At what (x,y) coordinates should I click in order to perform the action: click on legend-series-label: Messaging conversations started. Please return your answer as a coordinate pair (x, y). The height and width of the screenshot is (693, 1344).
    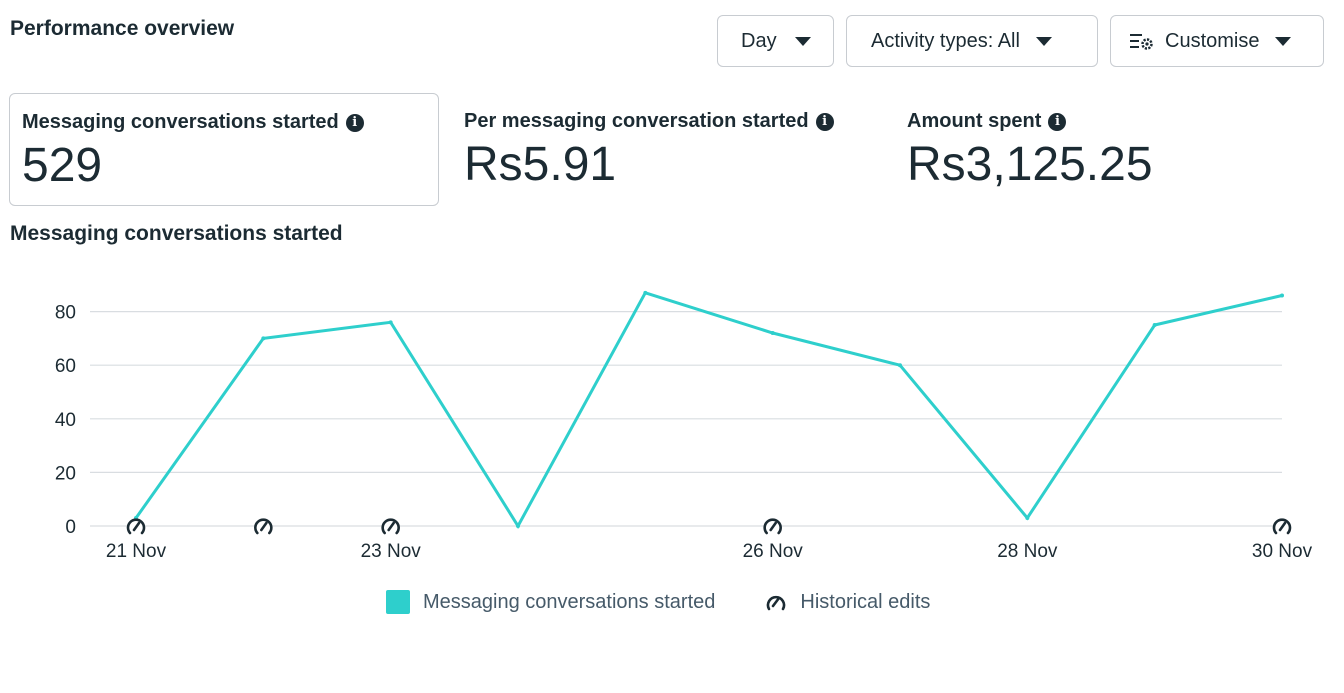
    Looking at the image, I should click on (569, 601).